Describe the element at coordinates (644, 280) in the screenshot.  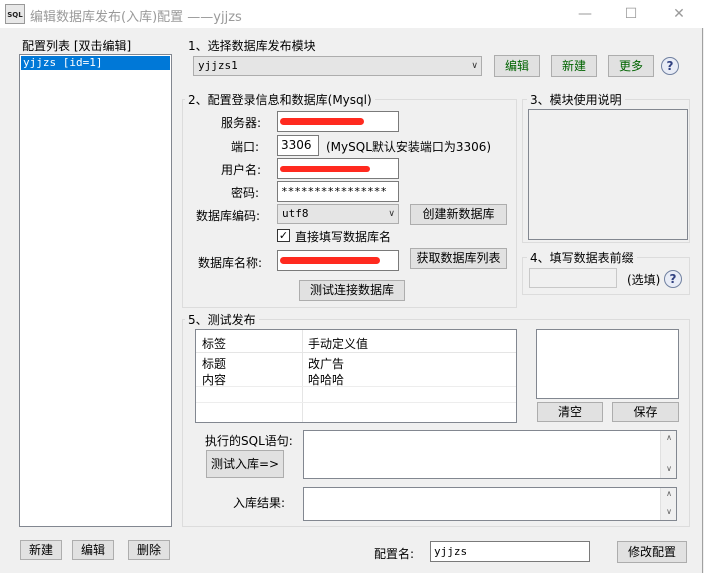
I see `optional-label: (选填)` at that location.